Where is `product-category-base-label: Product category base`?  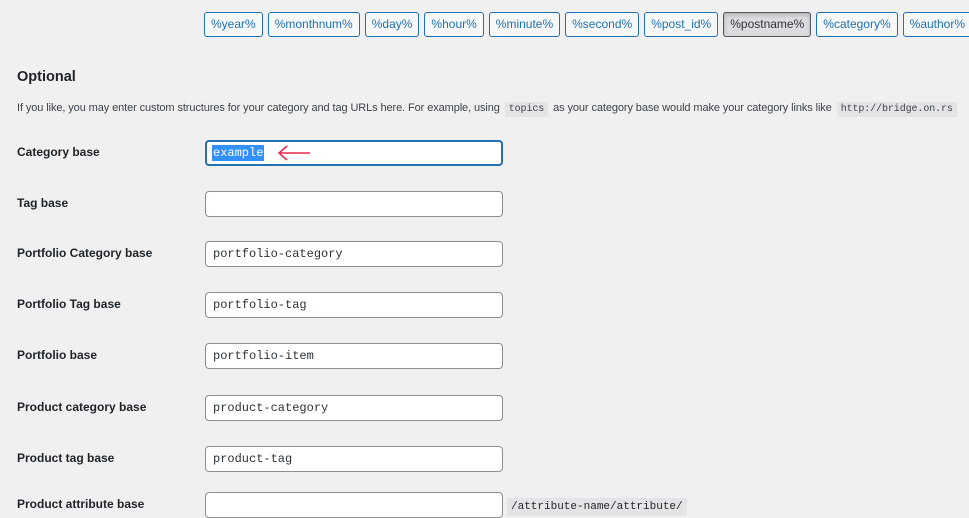
product-category-base-label: Product category base is located at coordinates (82, 407).